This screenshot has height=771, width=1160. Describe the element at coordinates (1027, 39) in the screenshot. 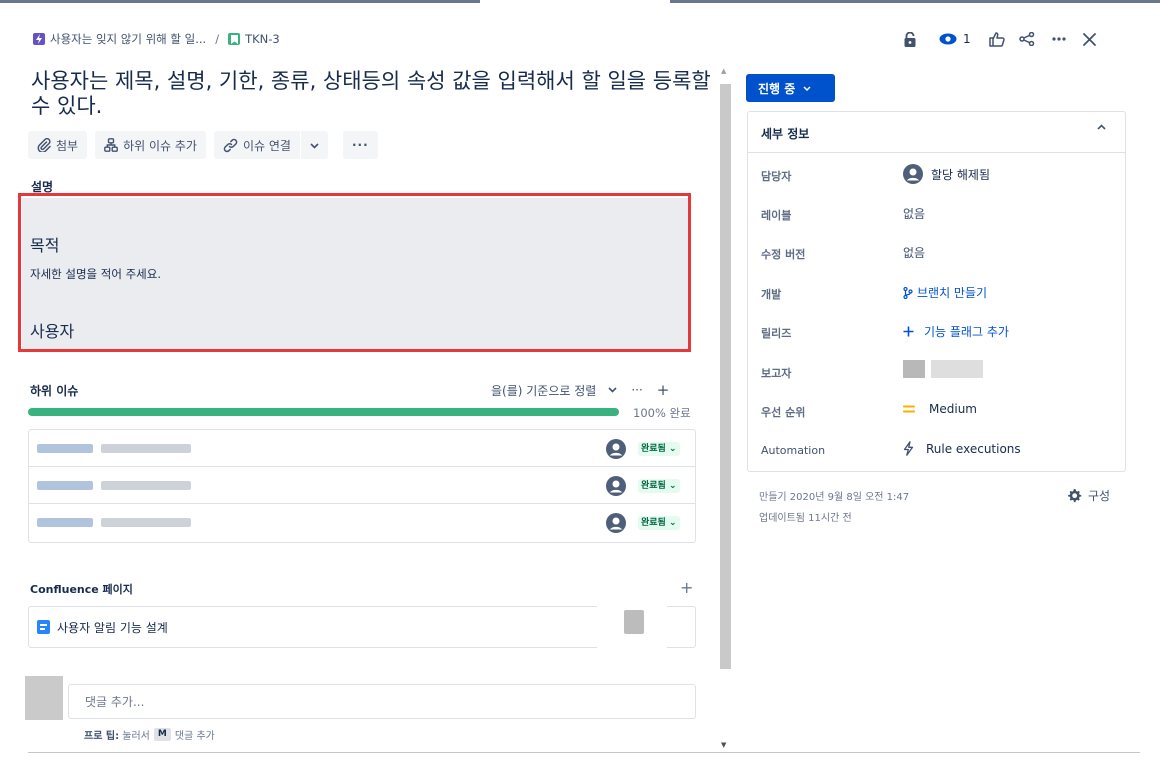

I see `share-icon` at that location.